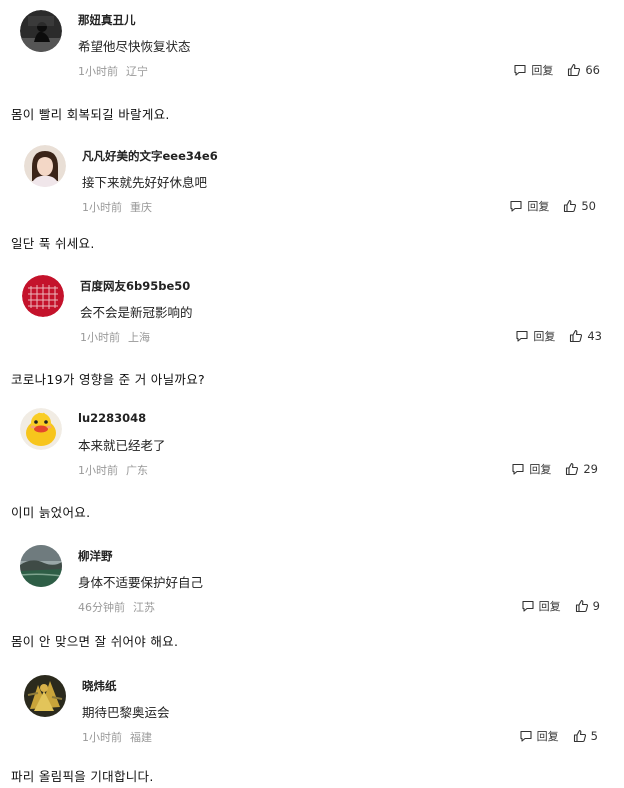 The height and width of the screenshot is (788, 624). I want to click on comment-meta: 46分钟前 江苏, so click(116, 607).